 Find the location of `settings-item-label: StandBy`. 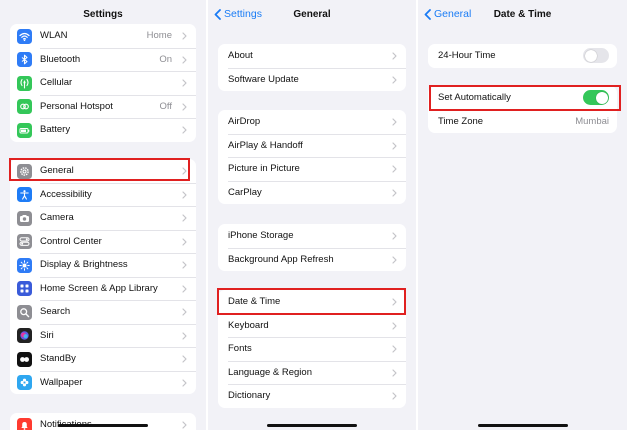

settings-item-label: StandBy is located at coordinates (58, 359).